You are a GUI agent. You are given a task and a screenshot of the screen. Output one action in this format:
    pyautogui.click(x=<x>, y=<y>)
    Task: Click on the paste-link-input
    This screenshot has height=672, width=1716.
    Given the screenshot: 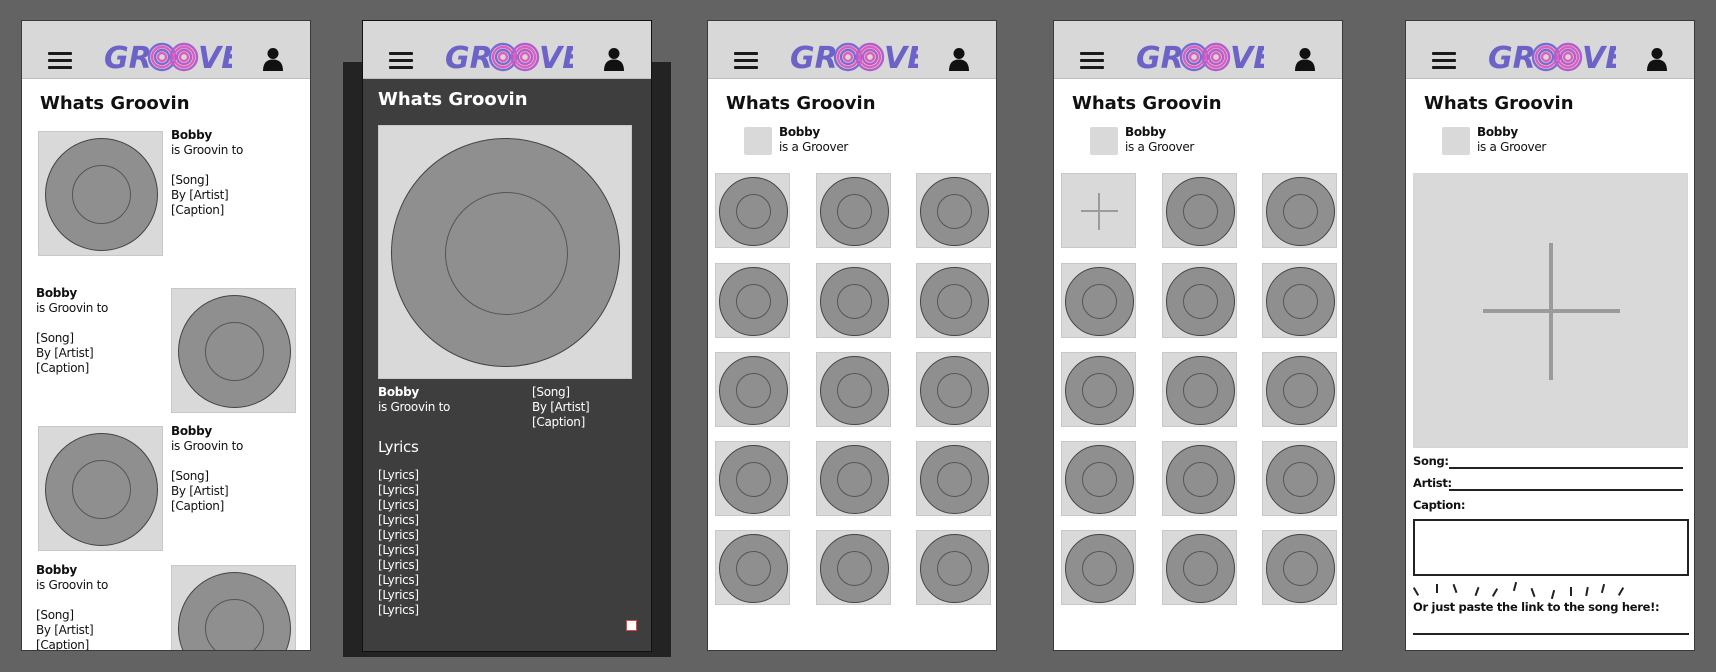 What is the action you would take?
    pyautogui.click(x=1551, y=634)
    